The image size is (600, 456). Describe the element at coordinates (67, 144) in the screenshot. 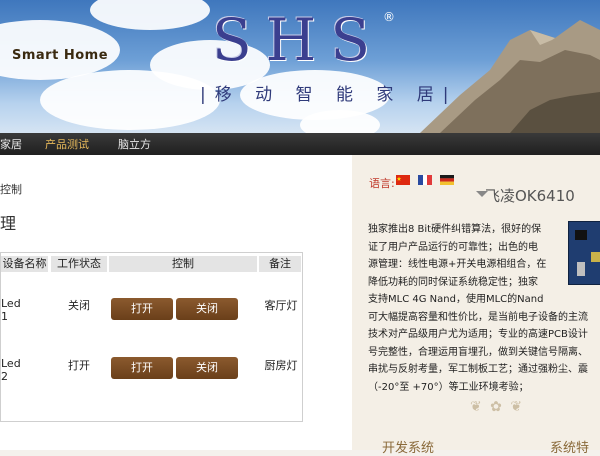

I see `nav-item-product-test: 产品测试` at that location.